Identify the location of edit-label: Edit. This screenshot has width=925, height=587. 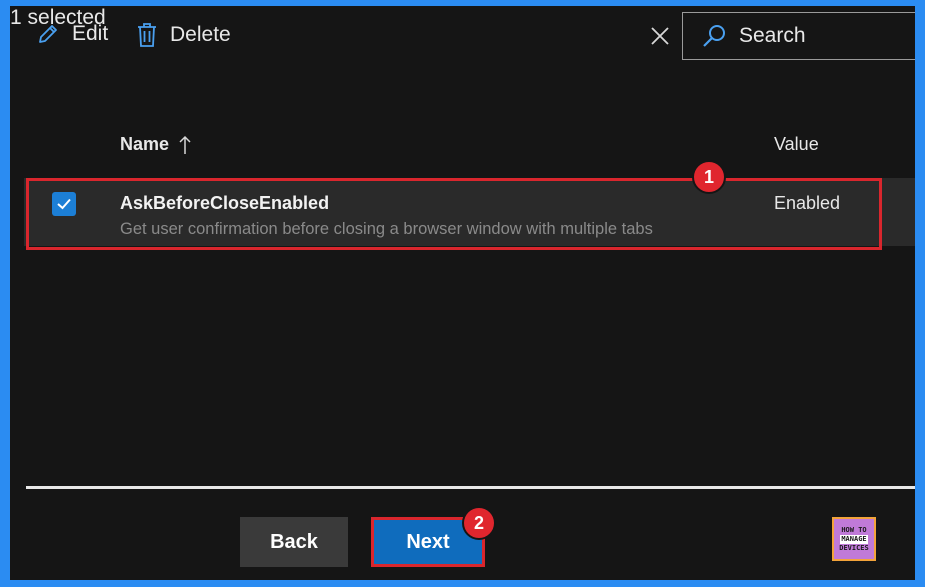
(90, 33).